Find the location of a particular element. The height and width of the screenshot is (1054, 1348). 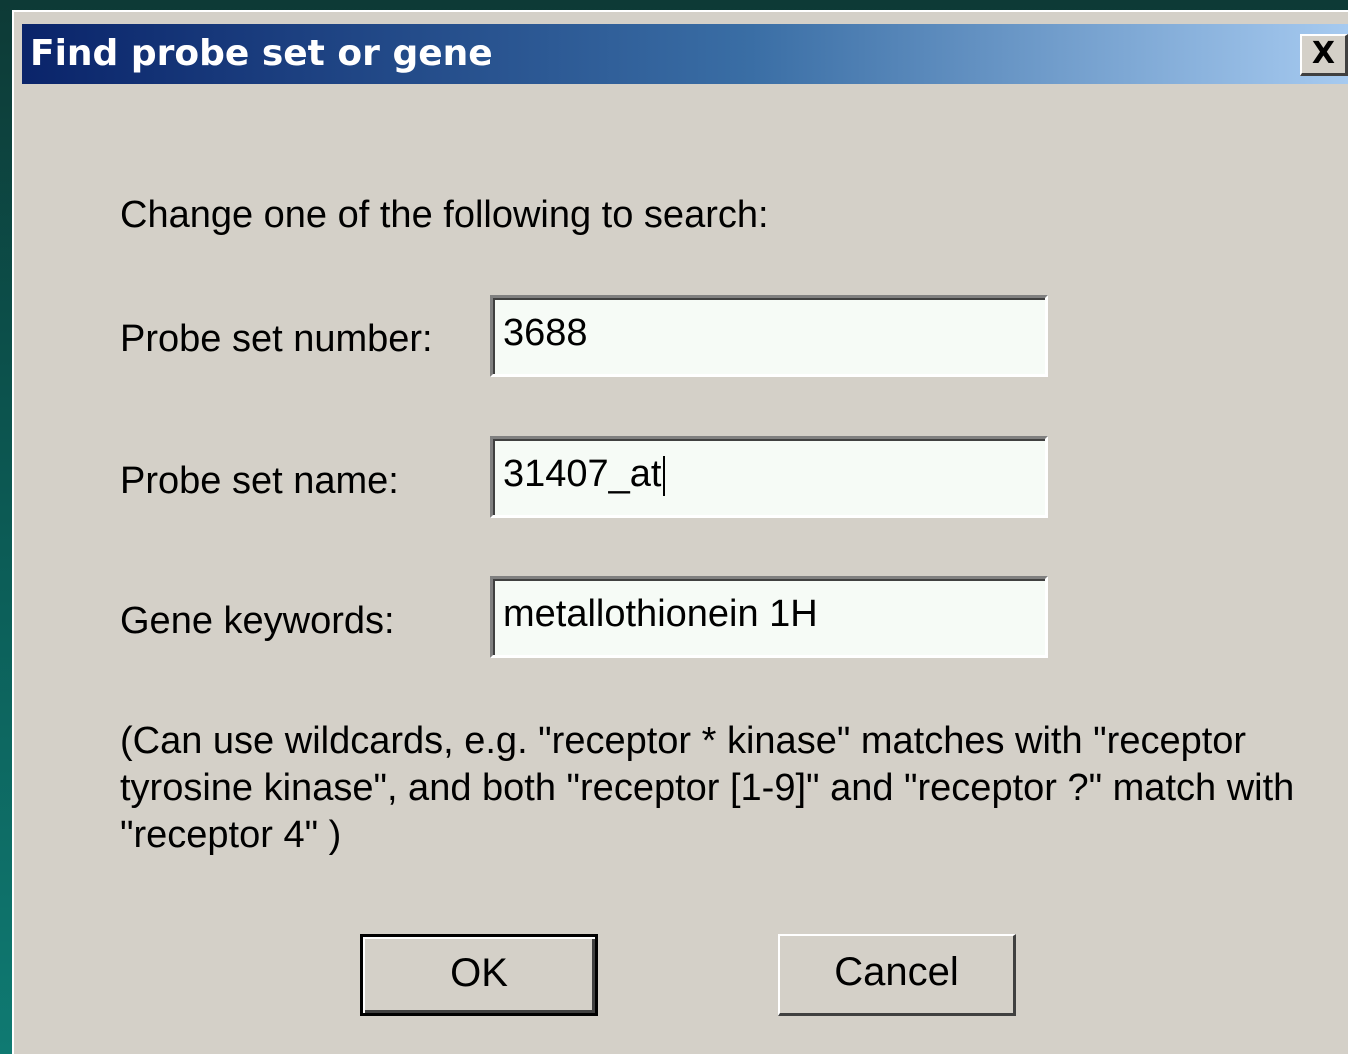

title-bar: Find probe set or gene X is located at coordinates (685, 54).